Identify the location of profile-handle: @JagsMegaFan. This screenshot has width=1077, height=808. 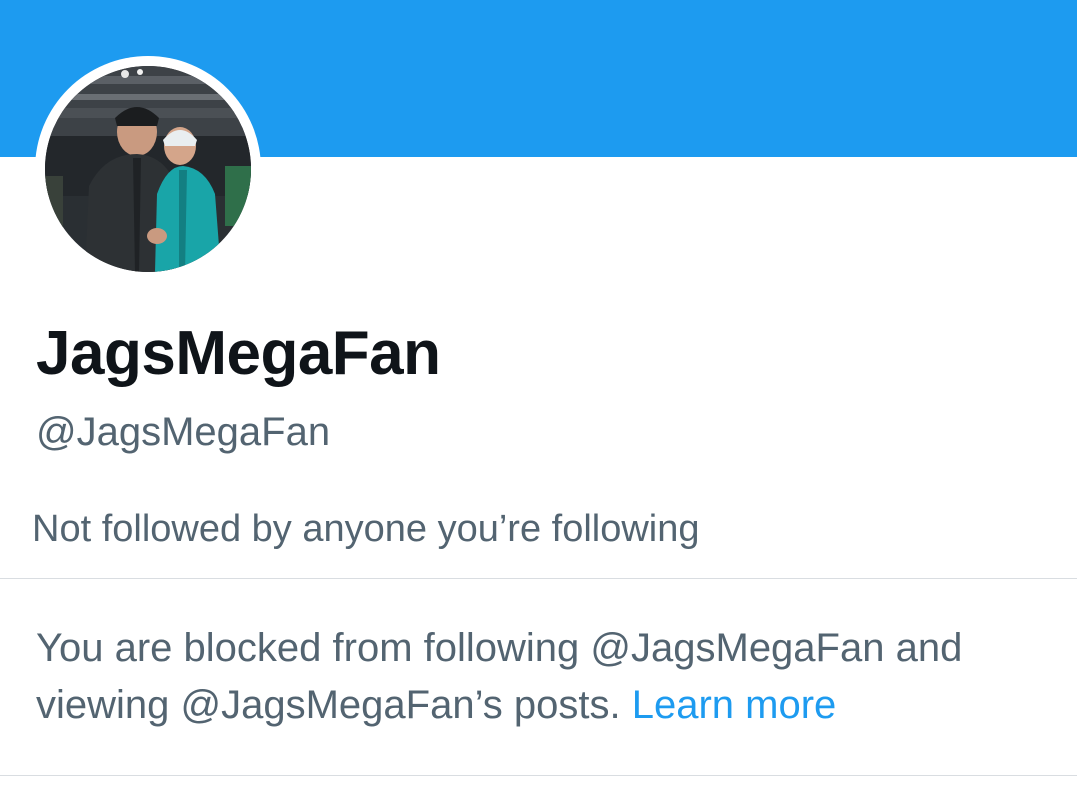
(183, 432).